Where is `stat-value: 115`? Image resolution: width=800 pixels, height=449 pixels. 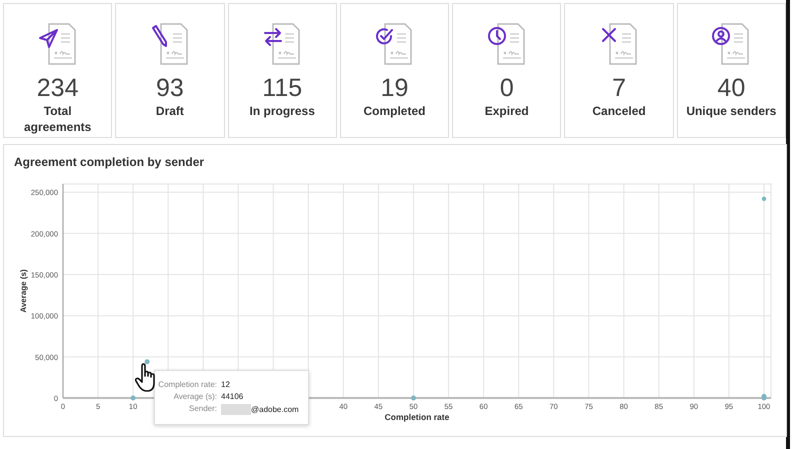
stat-value: 115 is located at coordinates (282, 88).